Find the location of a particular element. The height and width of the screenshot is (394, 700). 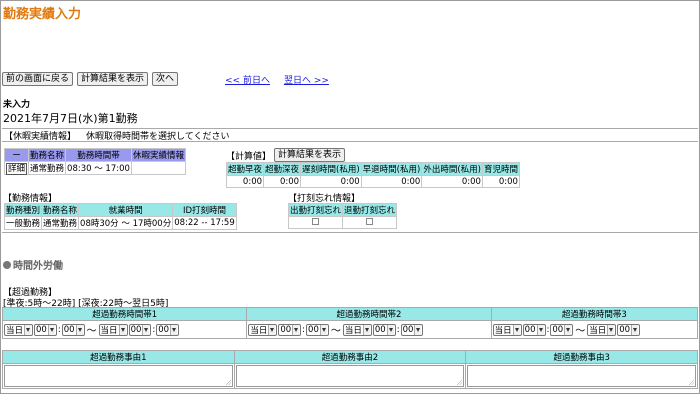

work-header-type: 勤務種別 is located at coordinates (23, 210).